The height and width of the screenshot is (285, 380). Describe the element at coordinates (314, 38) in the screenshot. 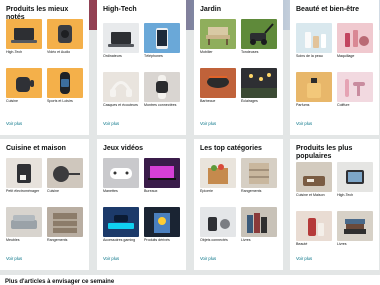

I see `skincare-image` at that location.